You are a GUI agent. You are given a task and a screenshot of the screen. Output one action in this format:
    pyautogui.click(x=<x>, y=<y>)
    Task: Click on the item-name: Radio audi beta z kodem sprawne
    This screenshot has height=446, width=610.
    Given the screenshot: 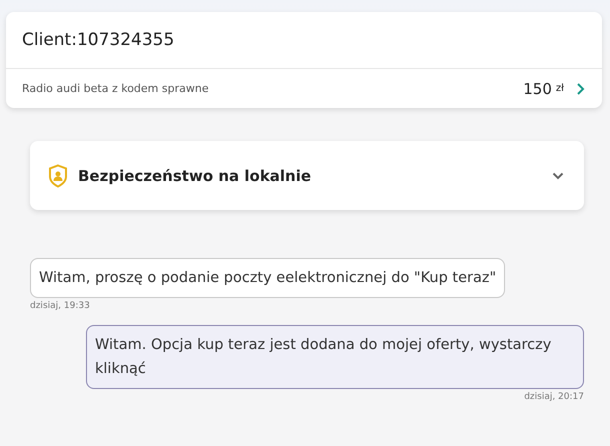 What is the action you would take?
    pyautogui.click(x=116, y=88)
    